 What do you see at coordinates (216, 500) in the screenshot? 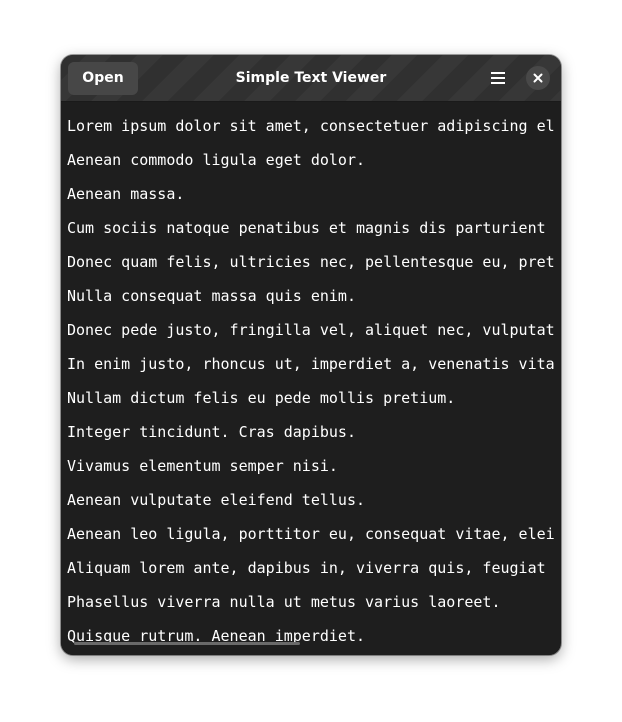
I see `text-line: Aenean vulputate eleifend tellus.` at bounding box center [216, 500].